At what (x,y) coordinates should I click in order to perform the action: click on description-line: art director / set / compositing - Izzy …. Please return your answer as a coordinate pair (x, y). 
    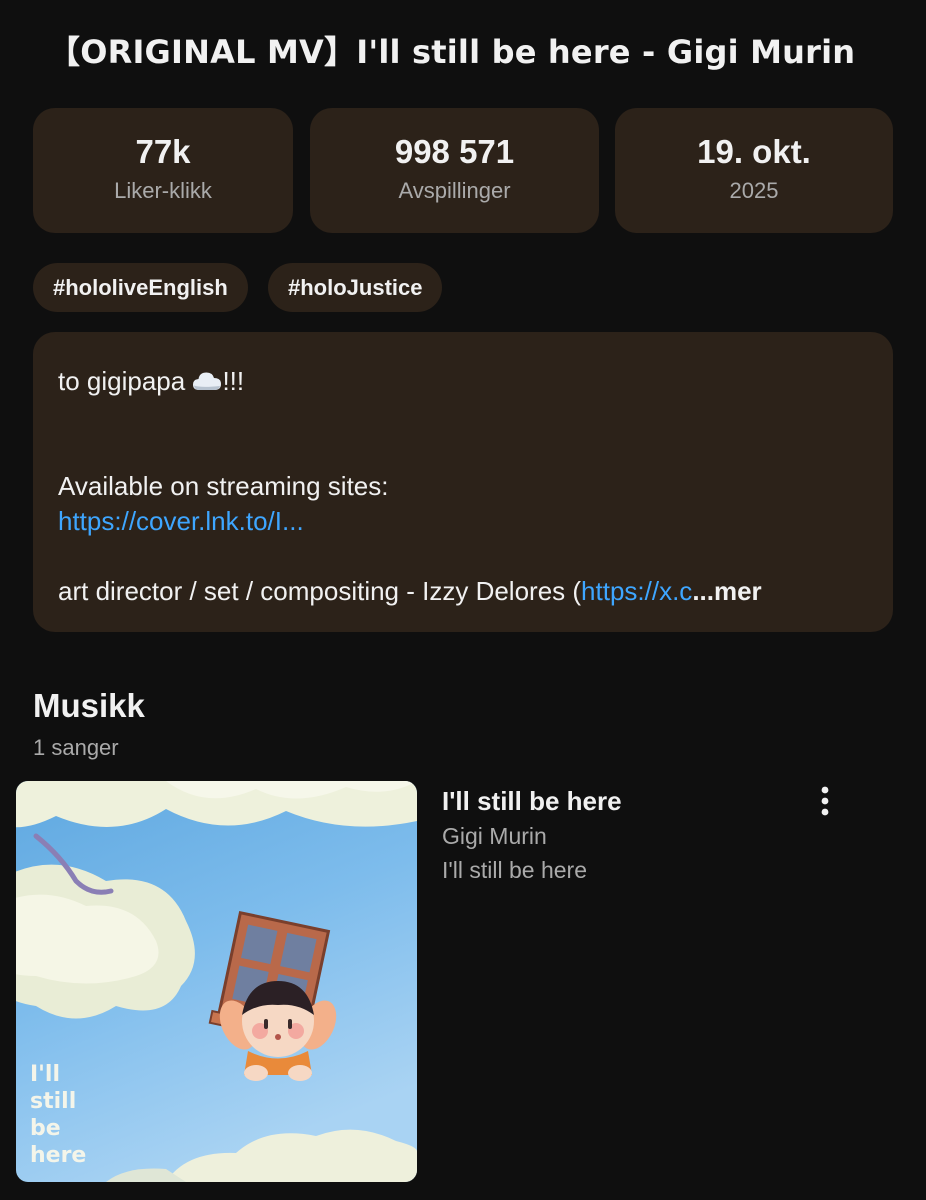
    Looking at the image, I should click on (410, 591).